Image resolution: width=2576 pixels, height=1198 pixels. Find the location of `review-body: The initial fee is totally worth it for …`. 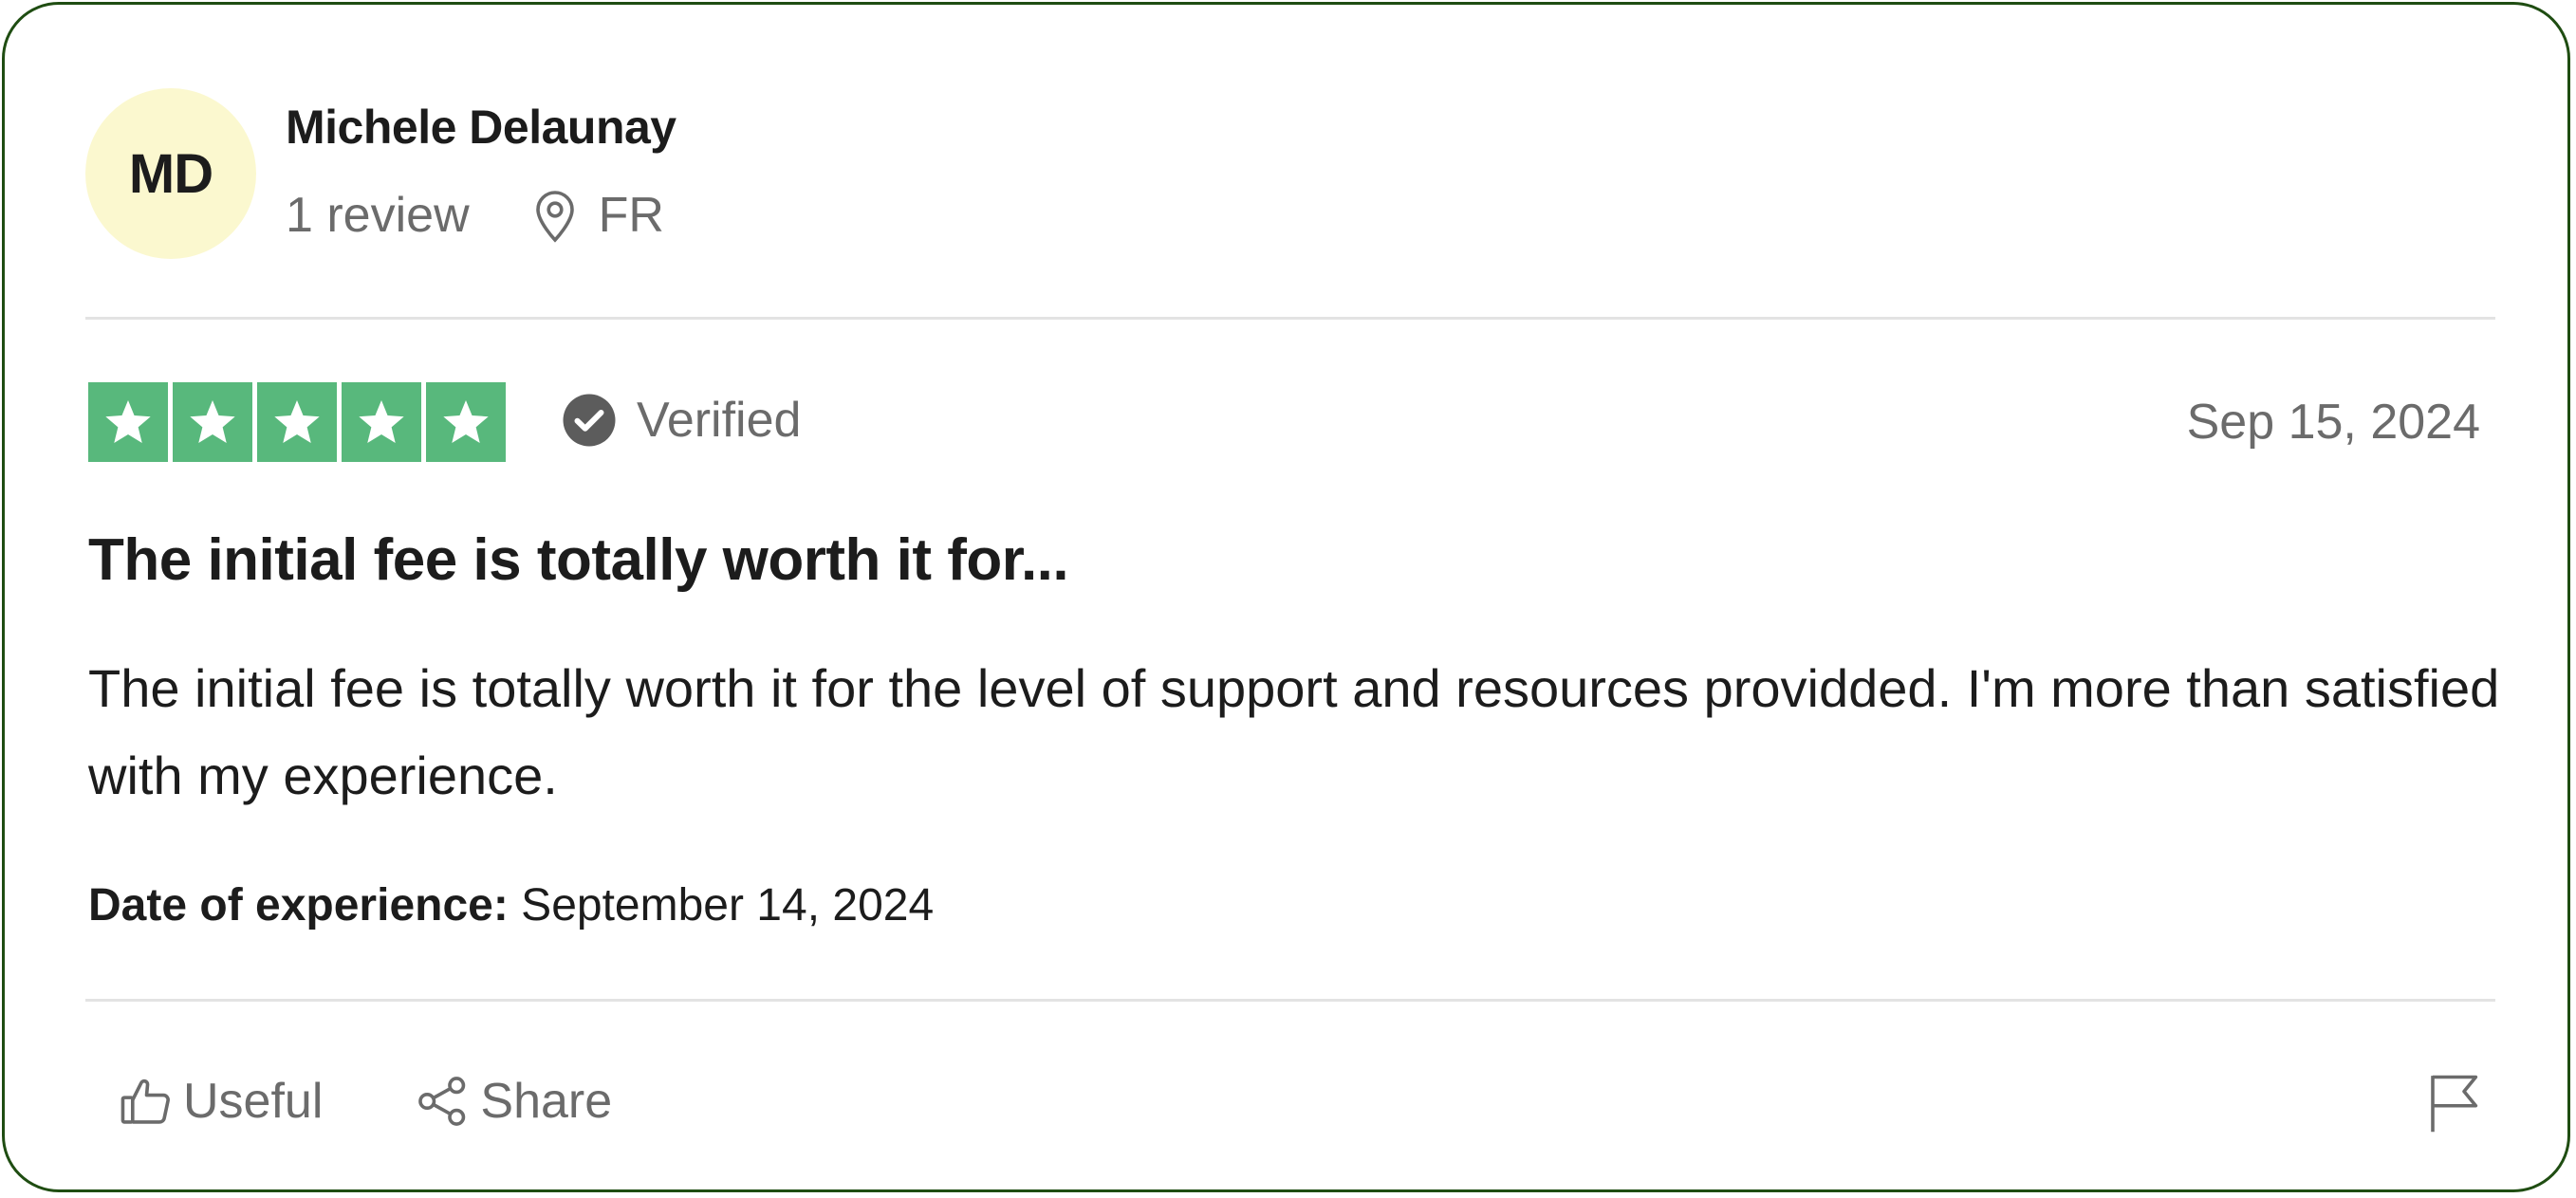

review-body: The initial fee is totally worth it for … is located at coordinates (1294, 731).